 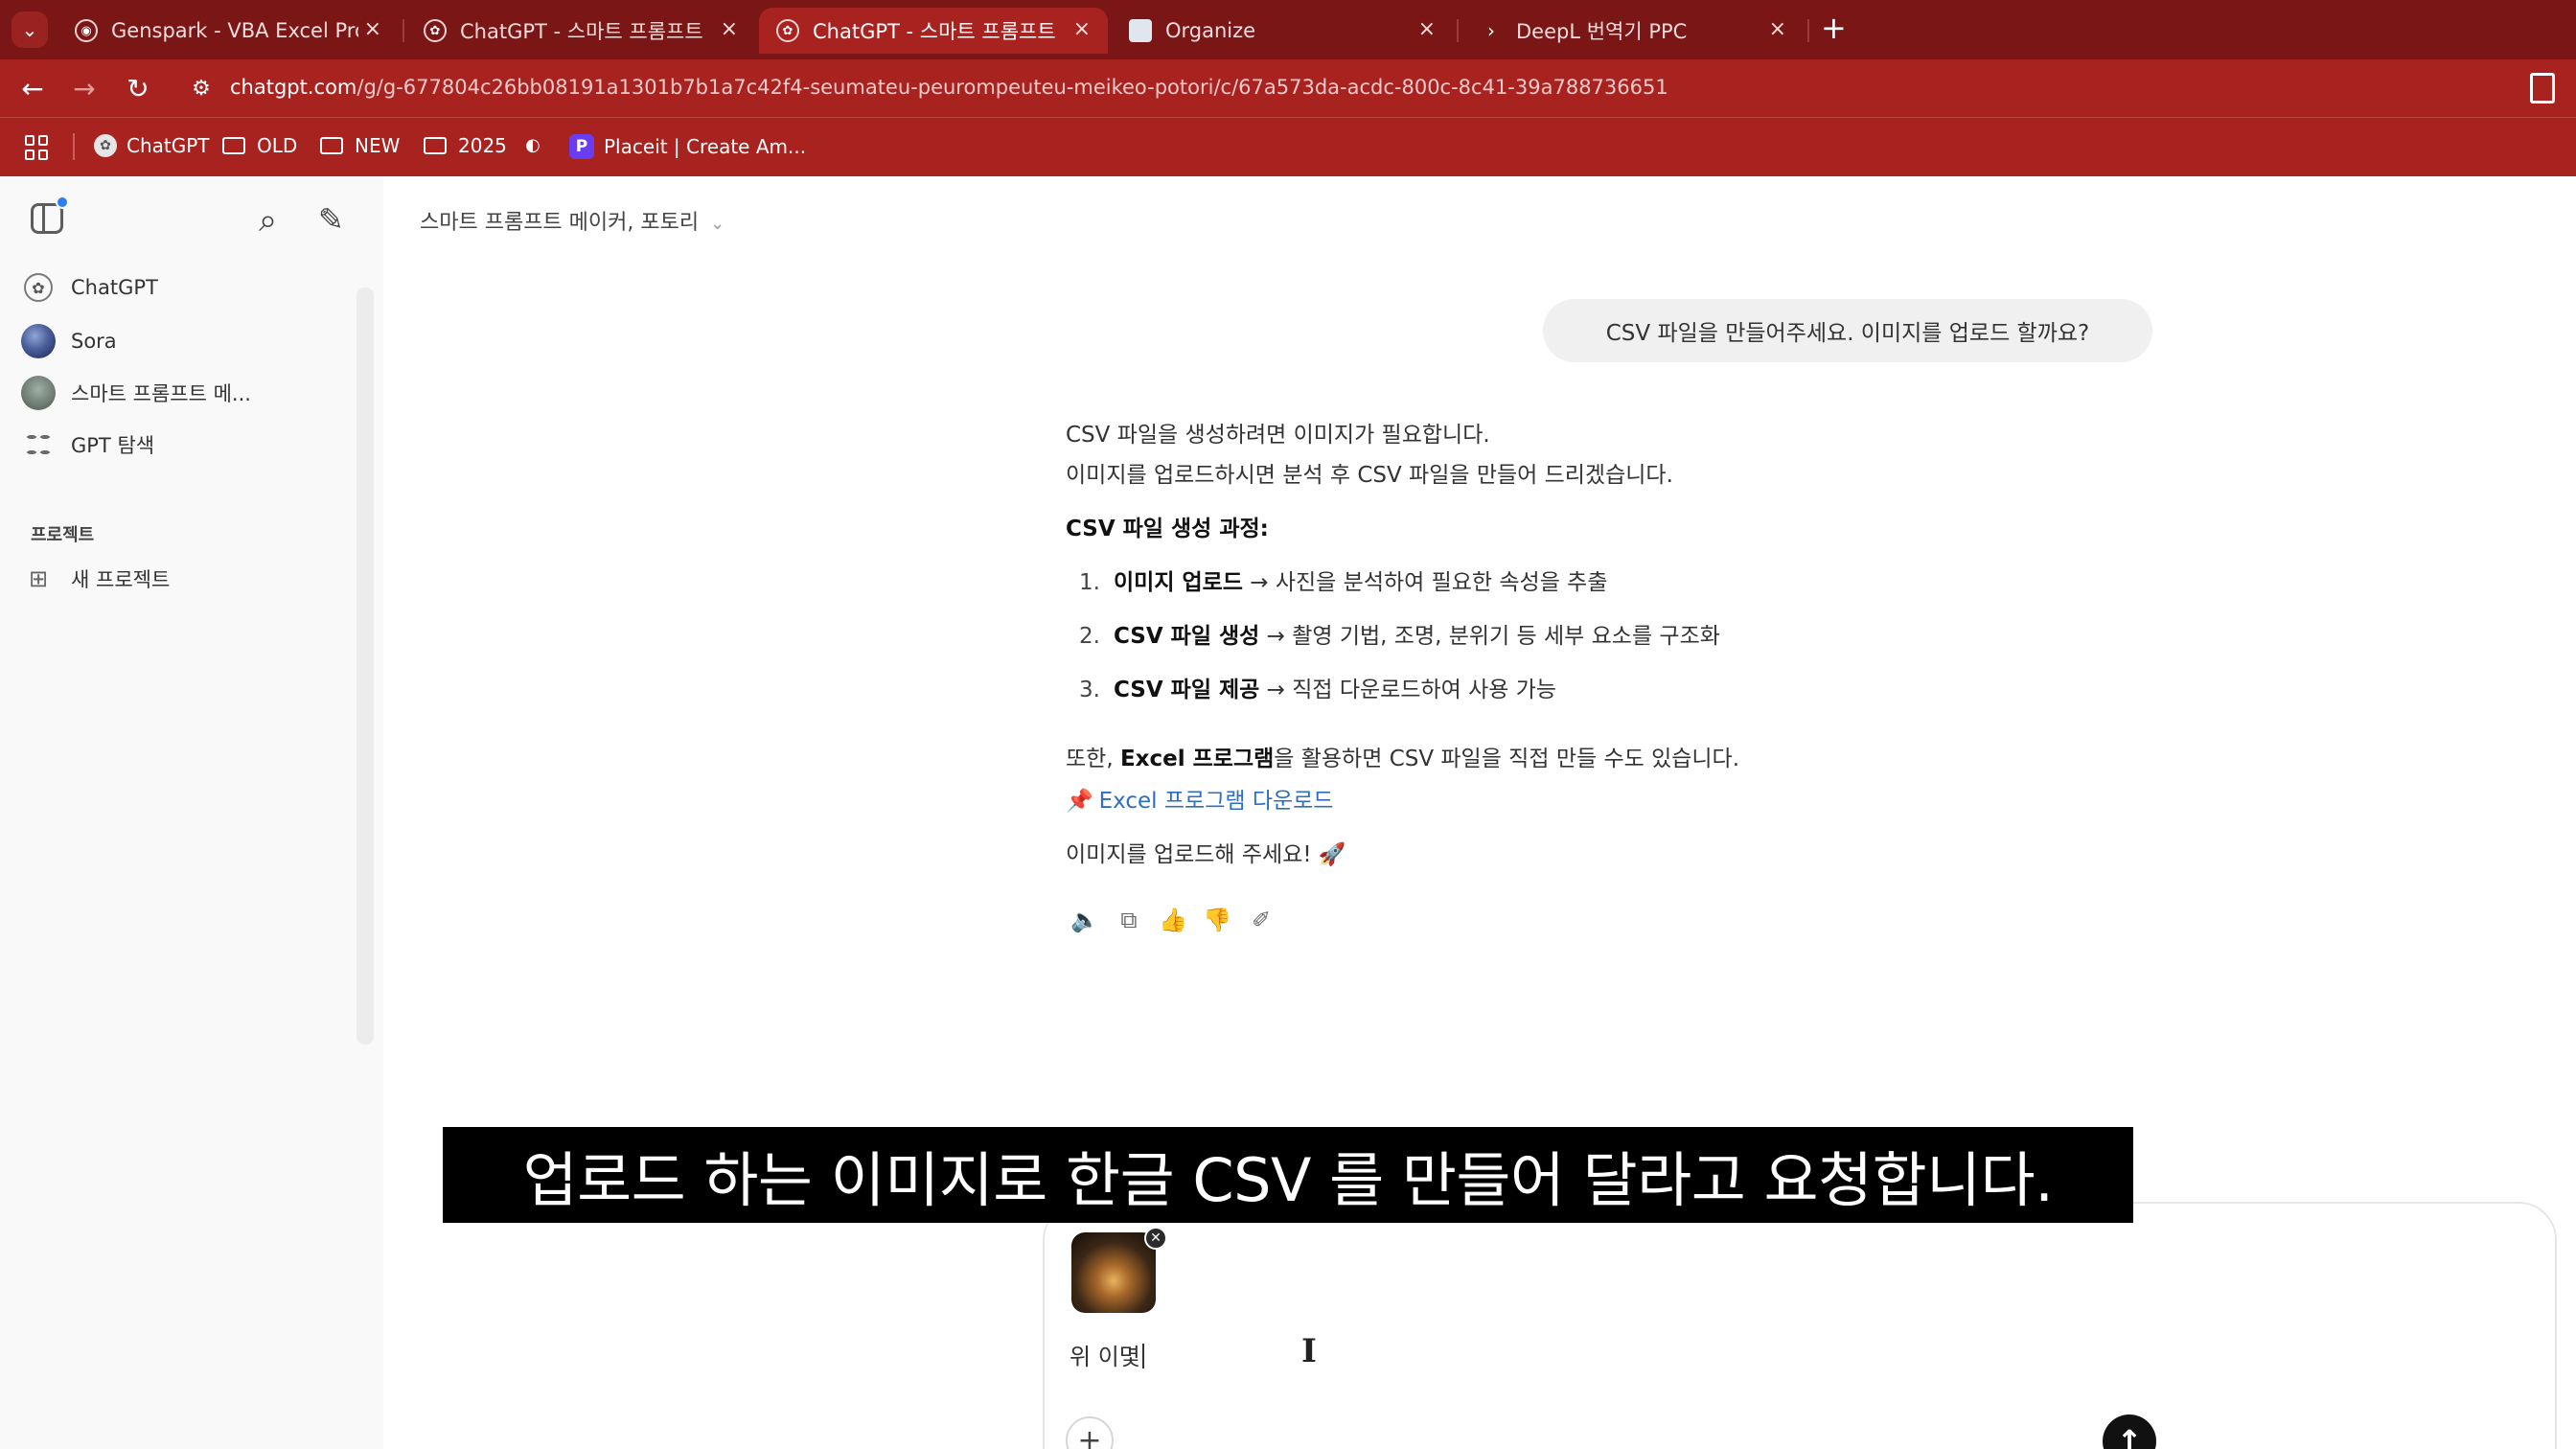 I want to click on bookmark-folder-new: NEW, so click(x=360, y=146).